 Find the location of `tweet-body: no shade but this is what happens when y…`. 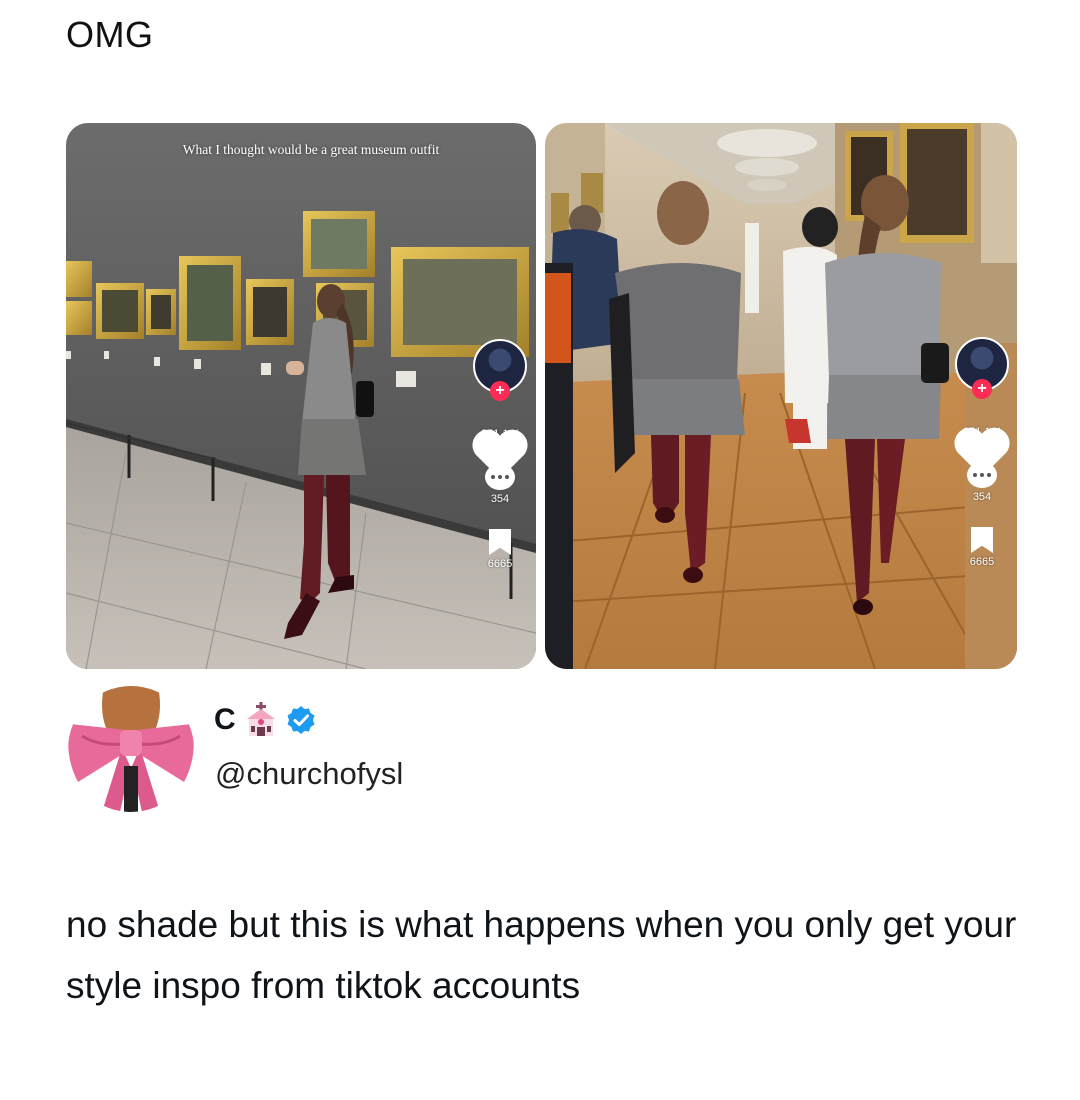

tweet-body: no shade but this is what happens when y… is located at coordinates (541, 955).